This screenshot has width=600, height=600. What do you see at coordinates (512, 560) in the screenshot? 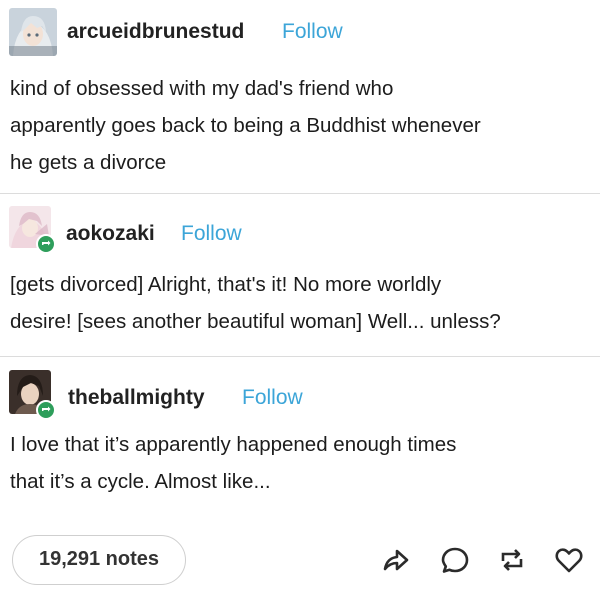
I see `reblog-icon` at bounding box center [512, 560].